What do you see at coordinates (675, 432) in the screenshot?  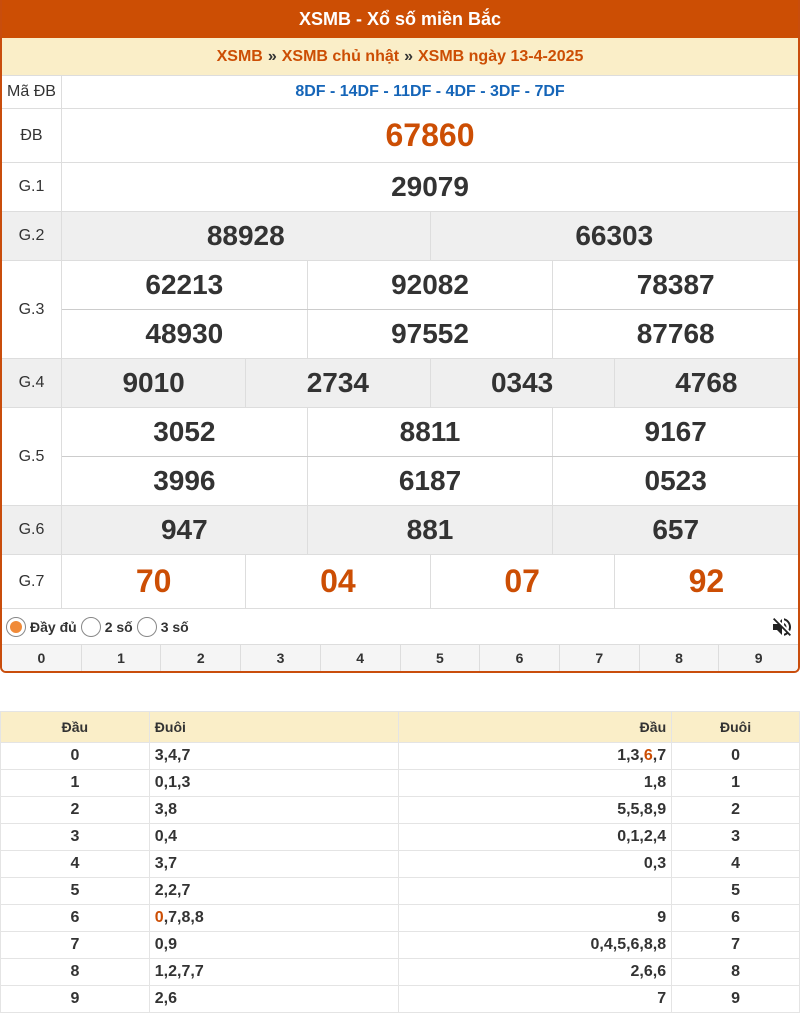 I see `prize-g5: 9167` at bounding box center [675, 432].